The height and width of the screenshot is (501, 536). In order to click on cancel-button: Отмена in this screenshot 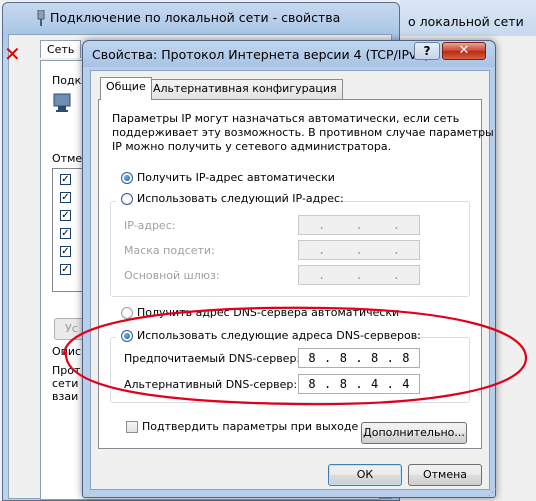, I will do `click(445, 475)`.